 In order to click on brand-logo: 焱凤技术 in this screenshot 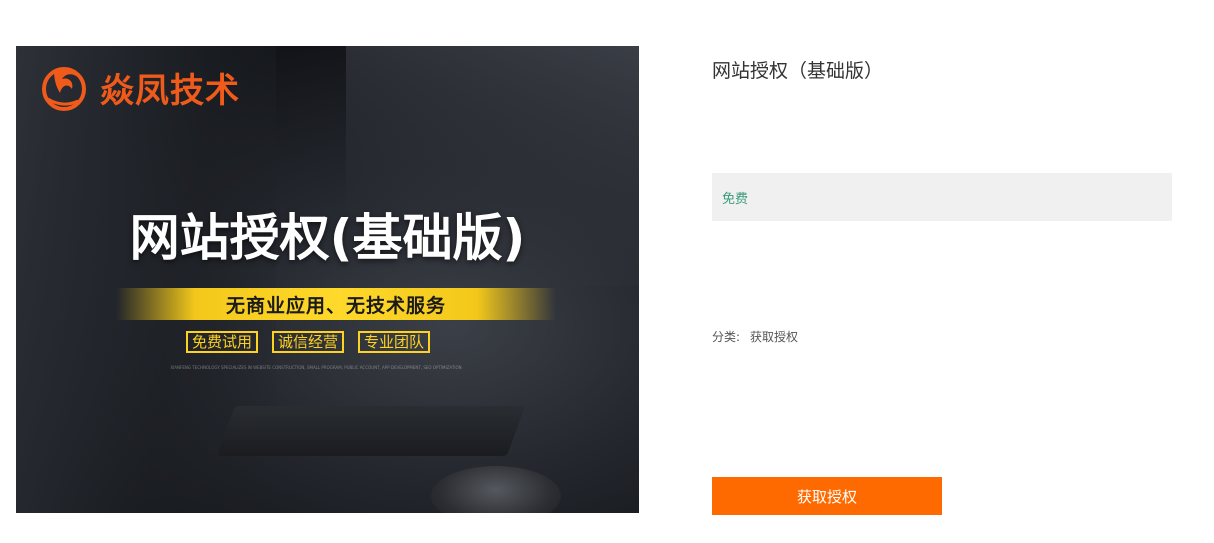, I will do `click(138, 87)`.